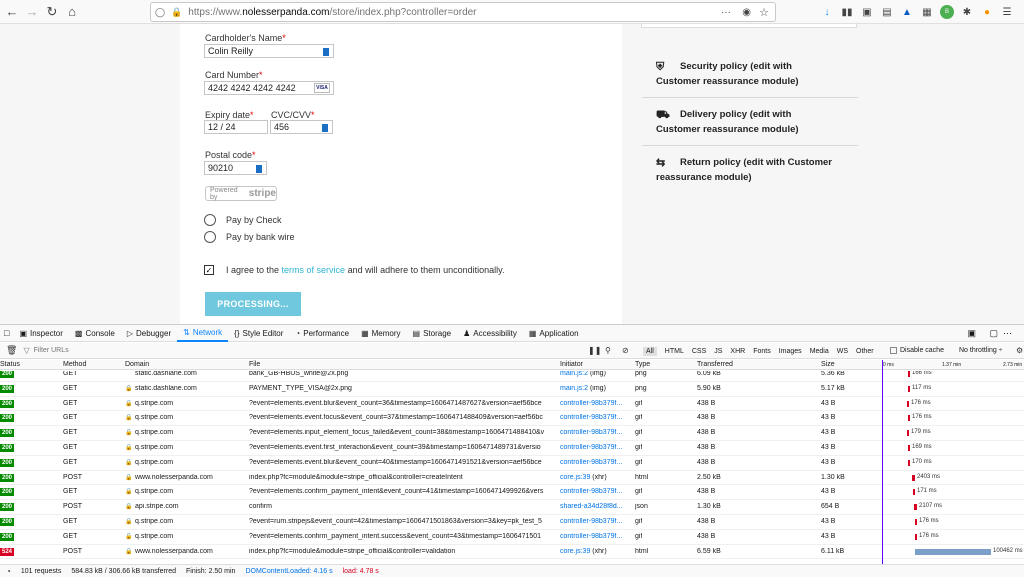  What do you see at coordinates (6, 333) in the screenshot?
I see `element-picker-icon: □` at bounding box center [6, 333].